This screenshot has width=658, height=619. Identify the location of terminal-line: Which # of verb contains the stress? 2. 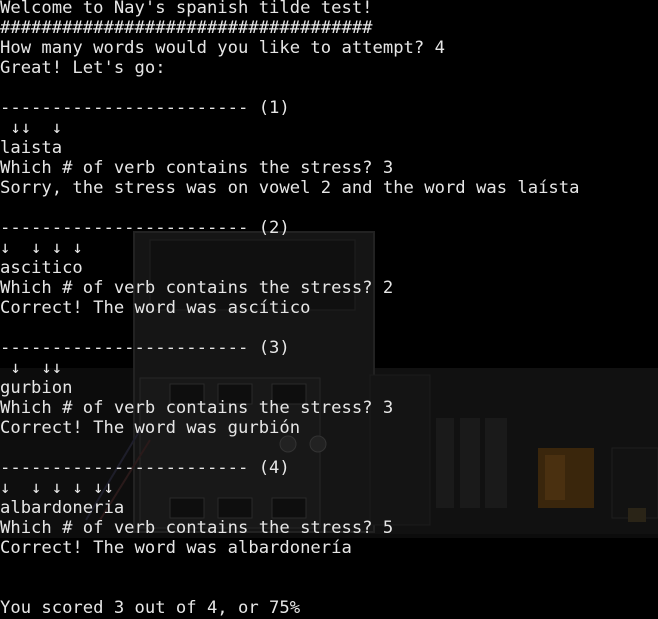
(197, 288).